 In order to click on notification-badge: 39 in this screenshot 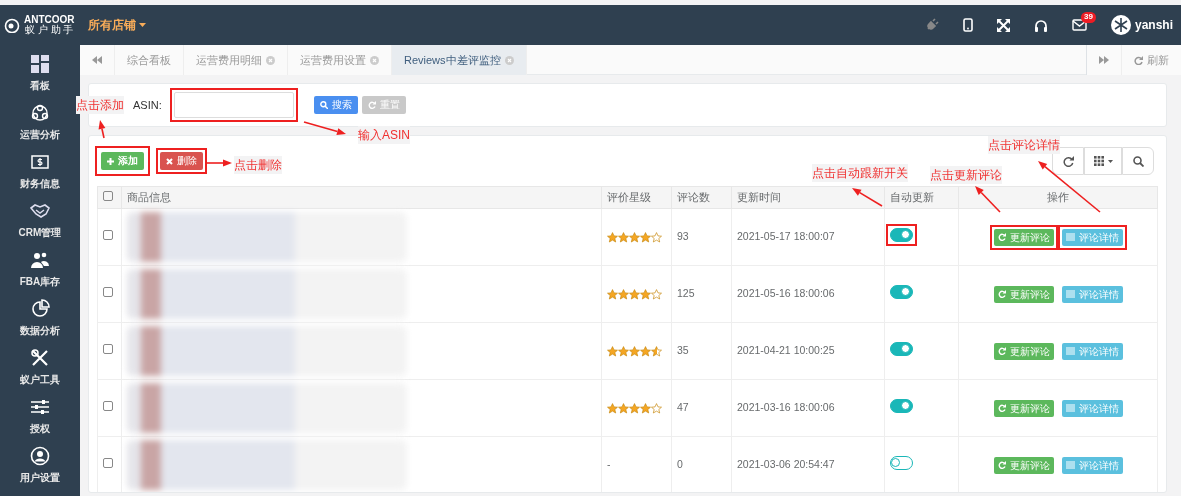, I will do `click(1088, 17)`.